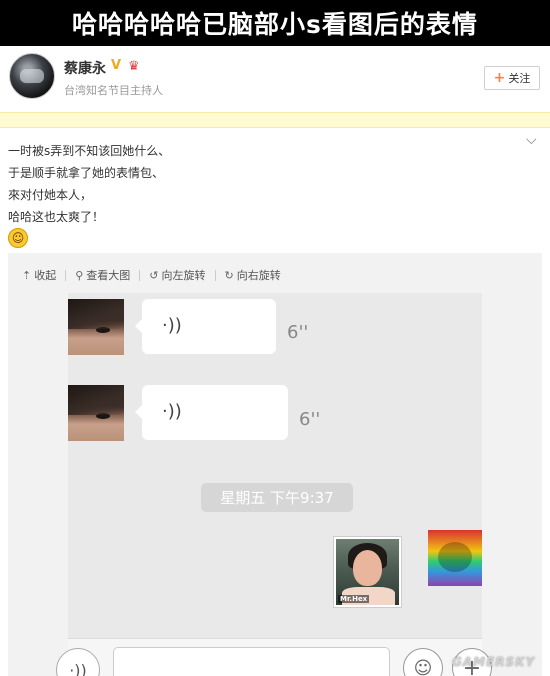  Describe the element at coordinates (56, 217) in the screenshot. I see `post-line: 哈哈这也太爽了！` at that location.